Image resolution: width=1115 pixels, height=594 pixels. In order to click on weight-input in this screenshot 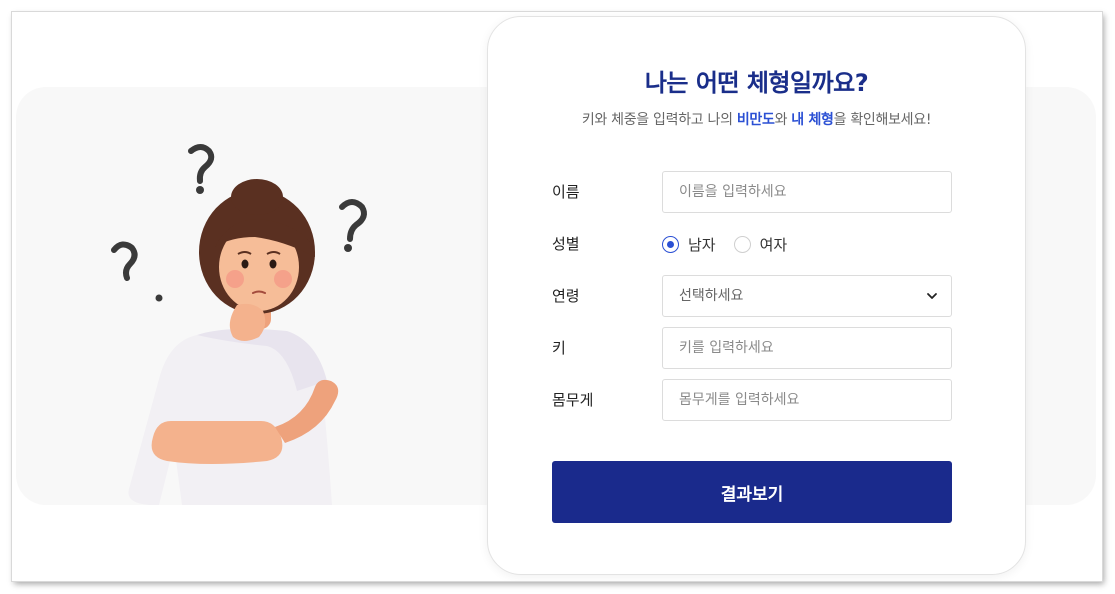, I will do `click(807, 400)`.